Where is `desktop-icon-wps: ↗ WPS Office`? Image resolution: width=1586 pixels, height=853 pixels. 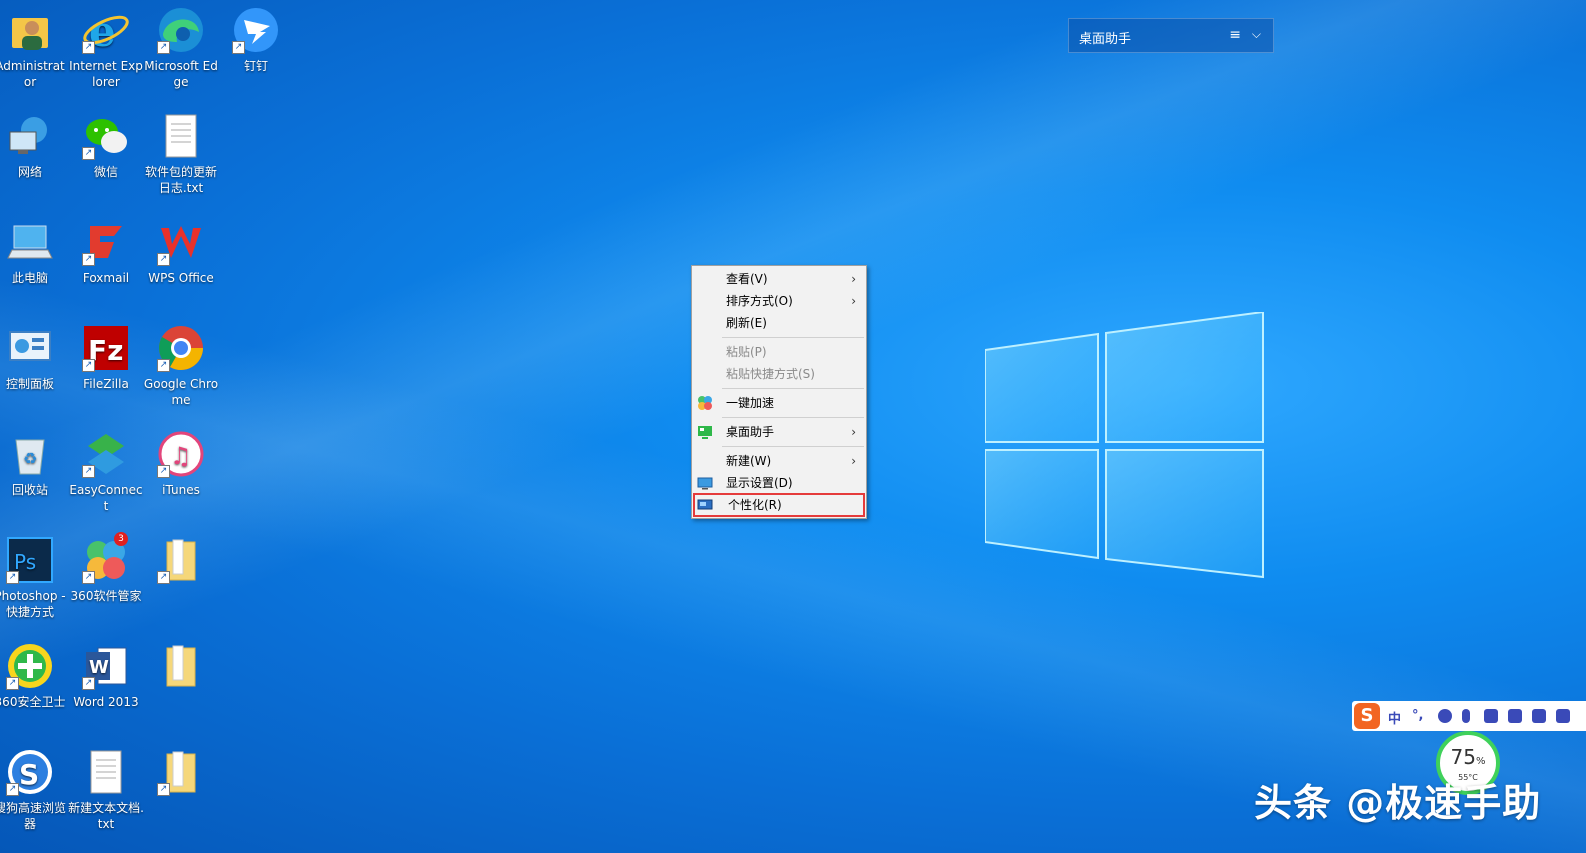 desktop-icon-wps: ↗ WPS Office is located at coordinates (181, 249).